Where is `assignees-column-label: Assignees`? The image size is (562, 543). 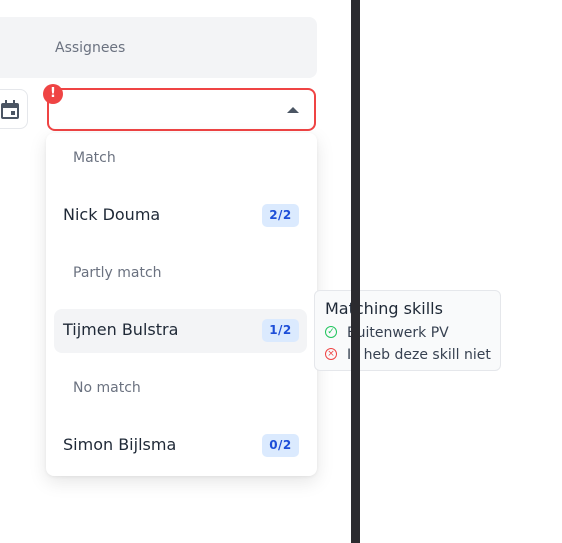
assignees-column-label: Assignees is located at coordinates (90, 48).